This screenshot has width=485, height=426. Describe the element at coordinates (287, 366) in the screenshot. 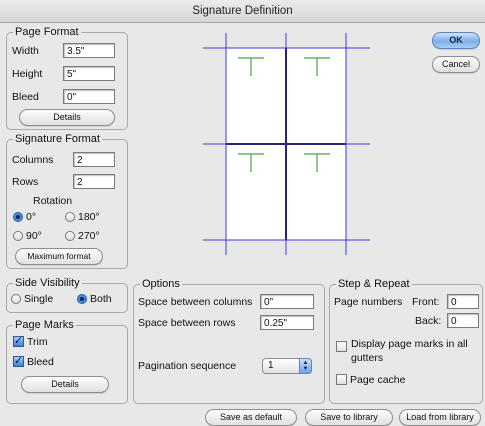

I see `pagination-select: 1 ▲ ▼` at that location.